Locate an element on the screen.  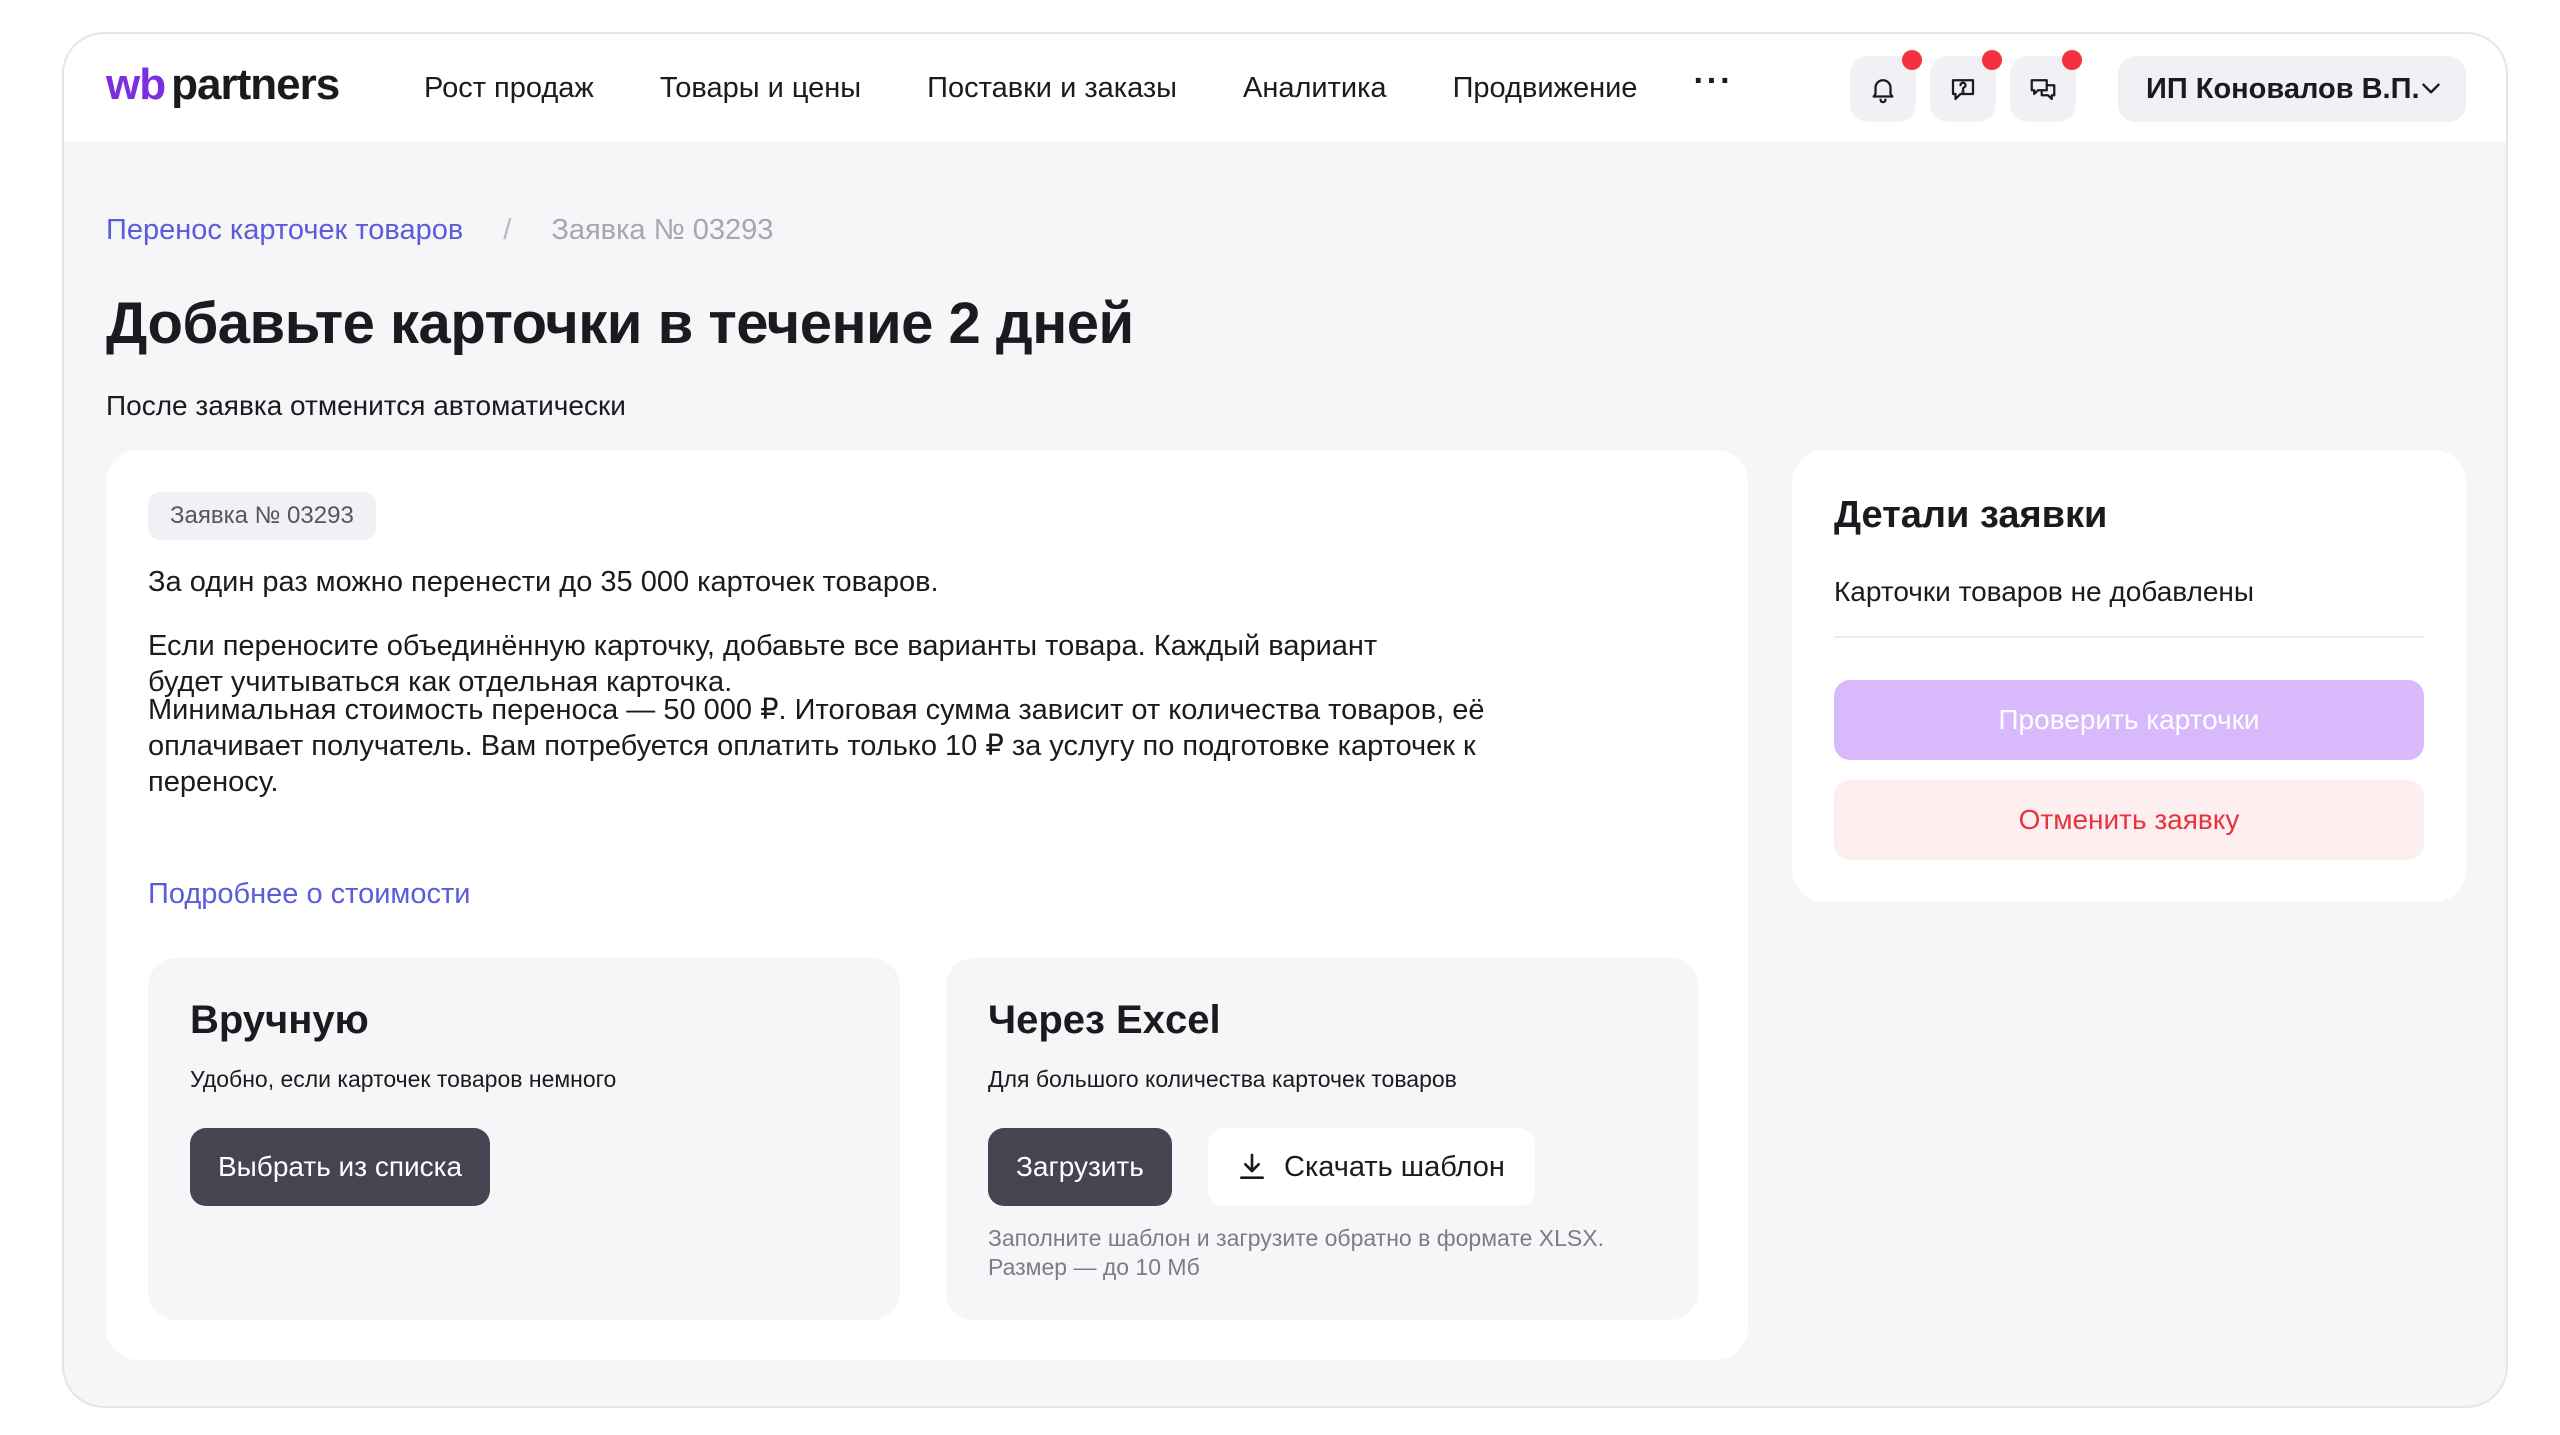
download-template-button: Скачать шаблон is located at coordinates (1371, 1167).